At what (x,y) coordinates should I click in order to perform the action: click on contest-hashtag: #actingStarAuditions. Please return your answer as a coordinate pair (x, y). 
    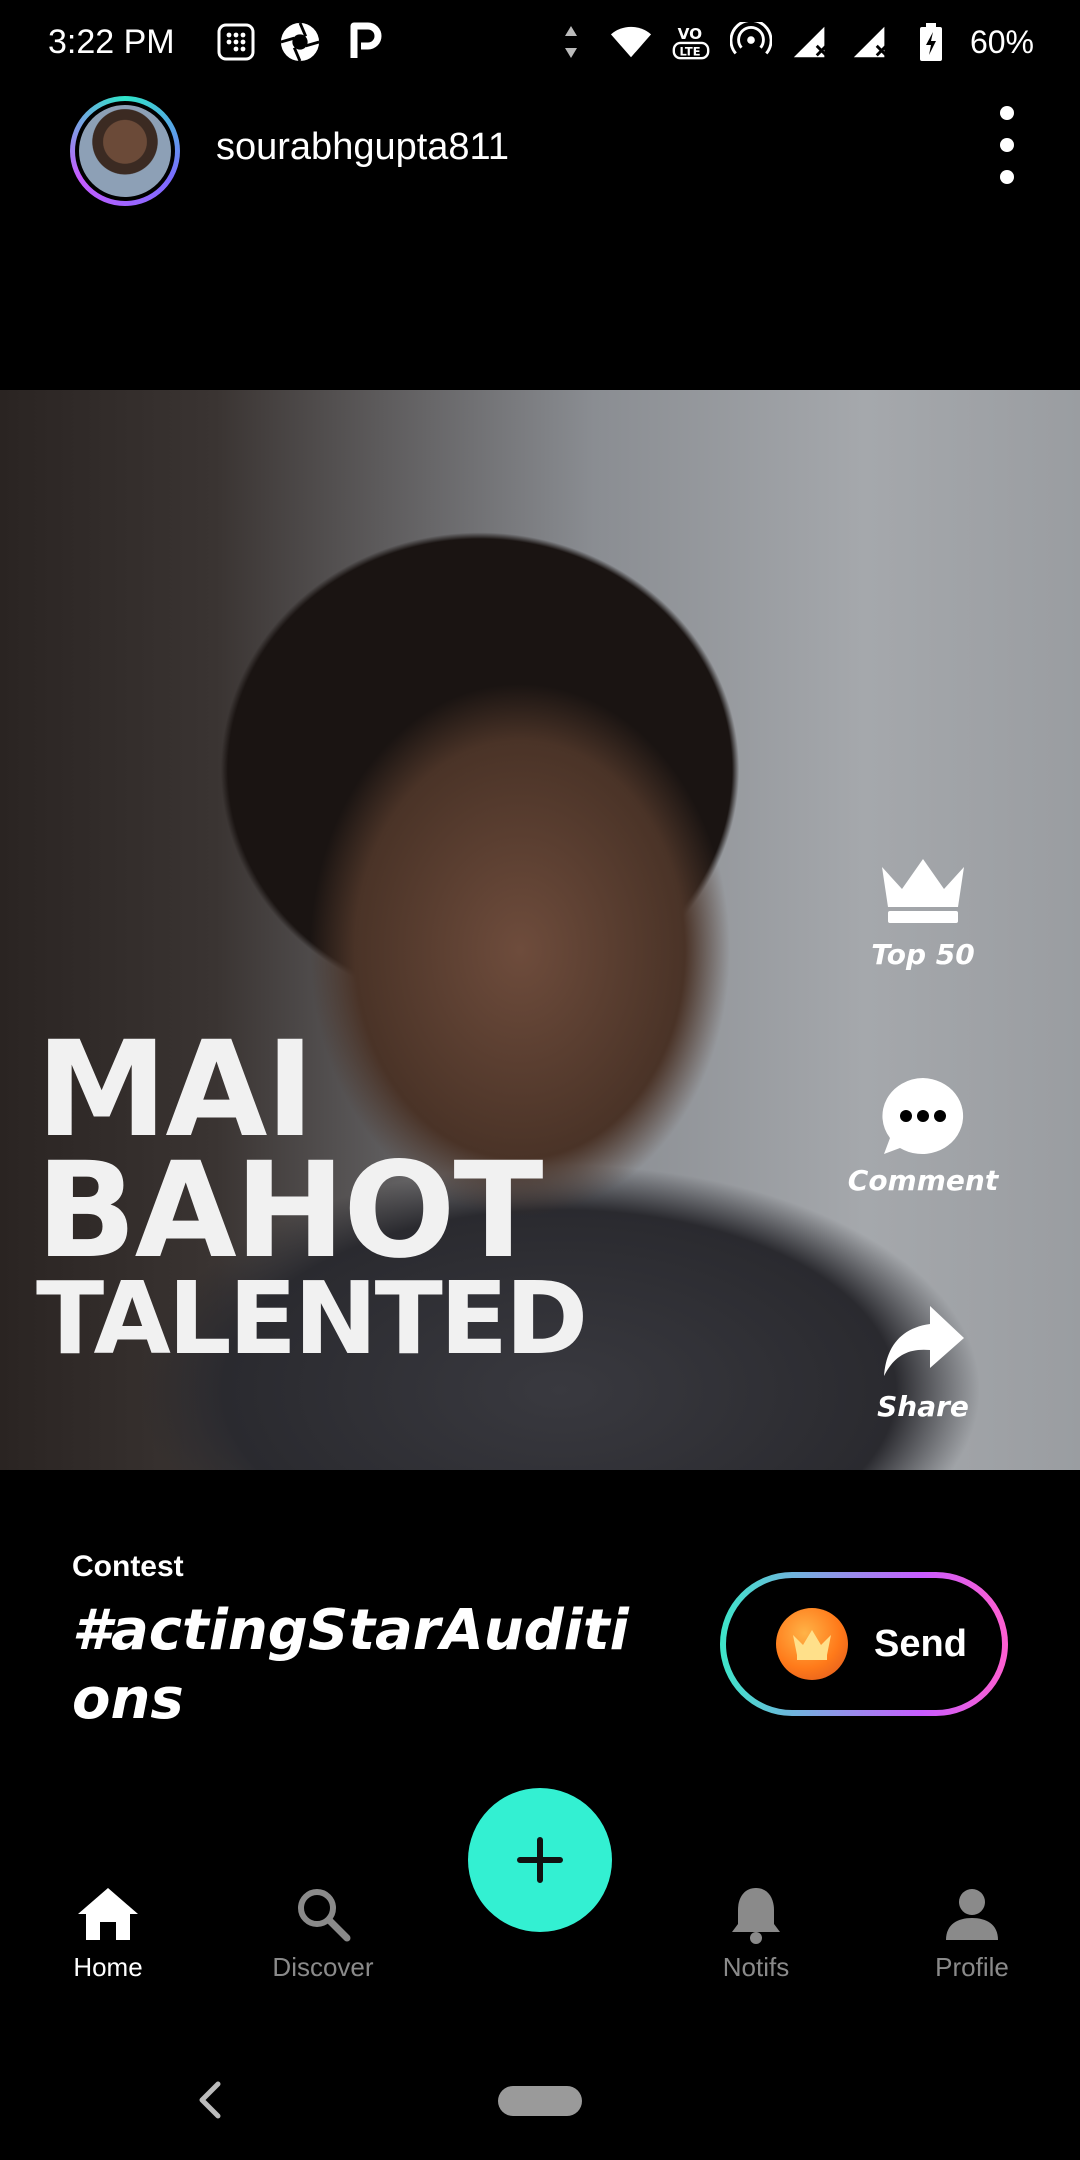
    Looking at the image, I should click on (352, 1665).